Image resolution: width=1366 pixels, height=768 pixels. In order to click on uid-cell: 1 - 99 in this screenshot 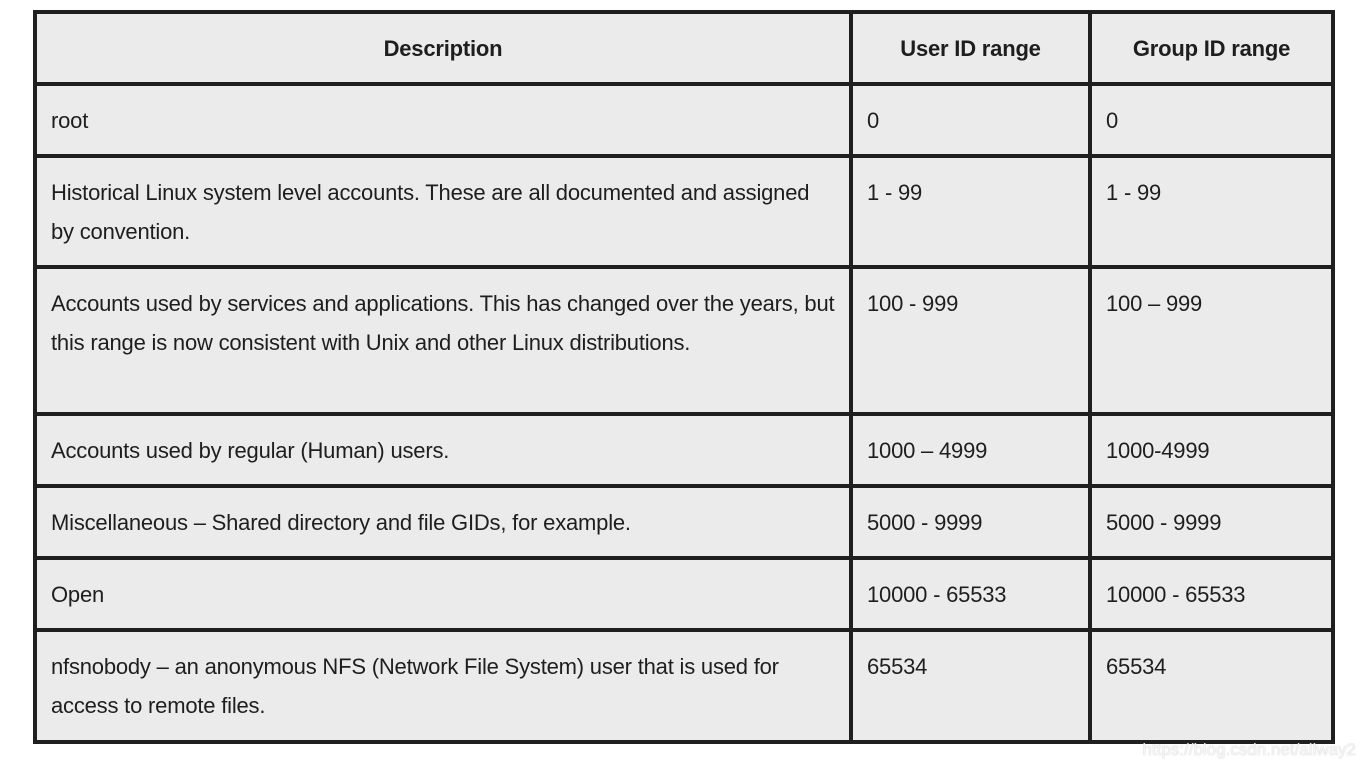, I will do `click(970, 211)`.